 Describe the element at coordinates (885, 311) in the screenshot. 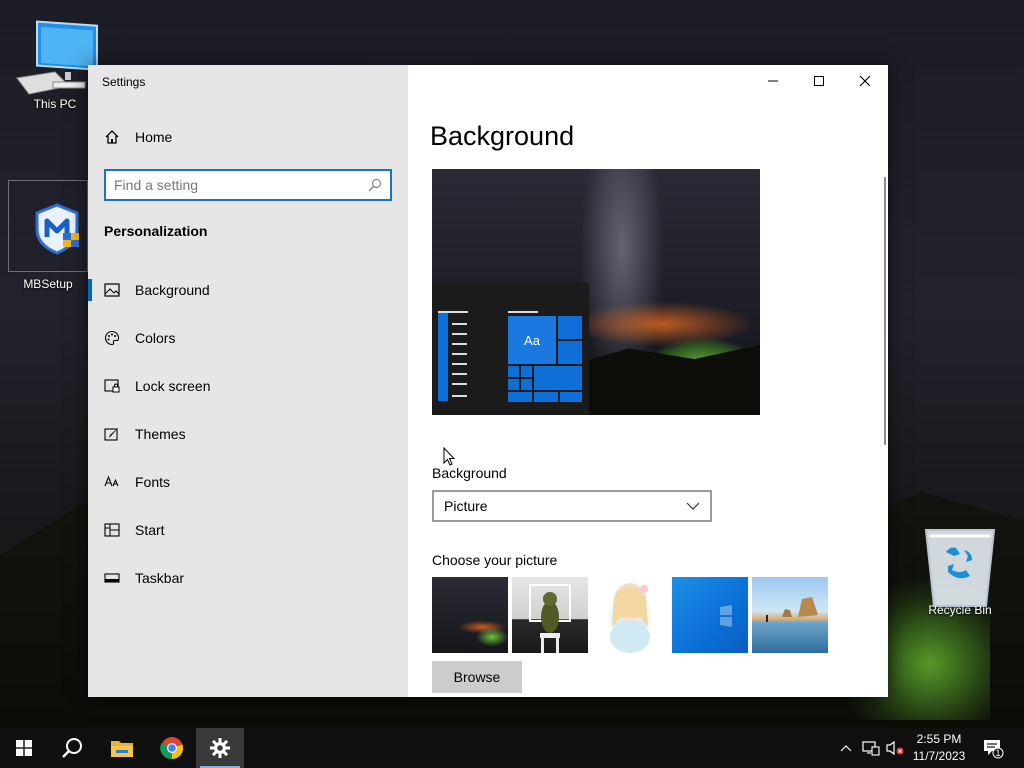

I see `content-scrollbar` at that location.